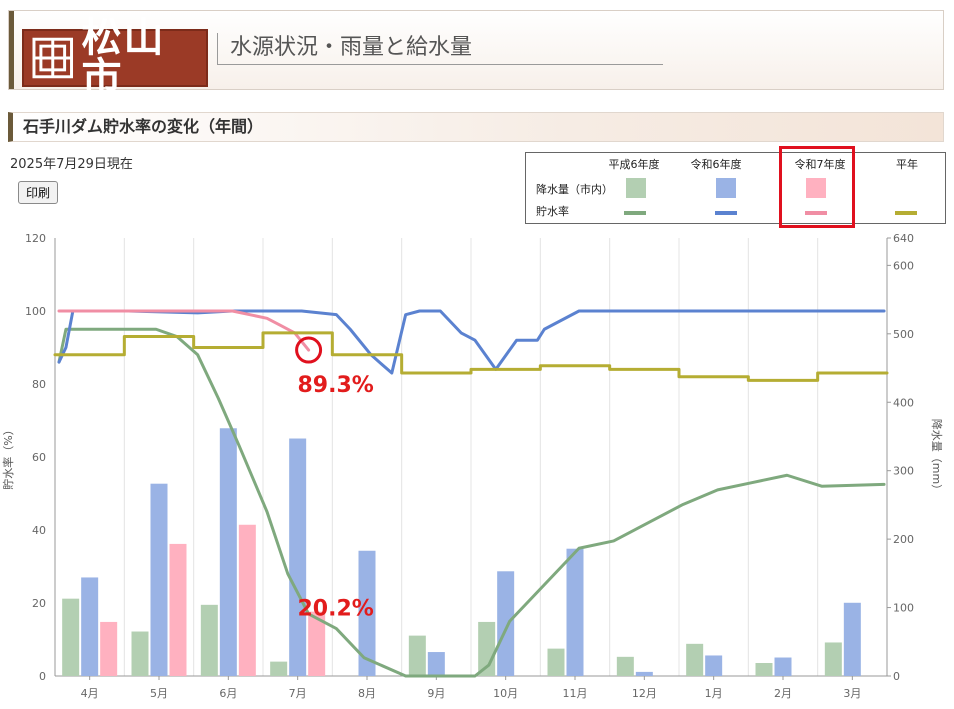  What do you see at coordinates (39, 384) in the screenshot?
I see `y-left-tick-label: 80` at bounding box center [39, 384].